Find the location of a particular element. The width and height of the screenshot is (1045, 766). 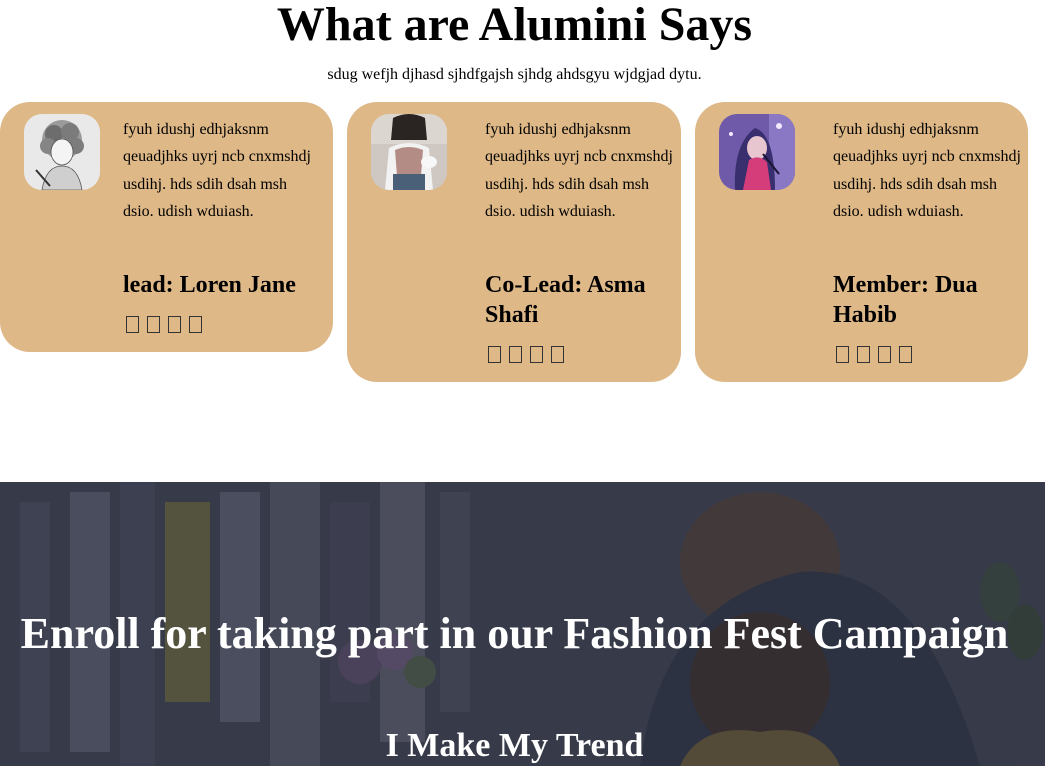

avatar-sketch-image is located at coordinates (62, 152).